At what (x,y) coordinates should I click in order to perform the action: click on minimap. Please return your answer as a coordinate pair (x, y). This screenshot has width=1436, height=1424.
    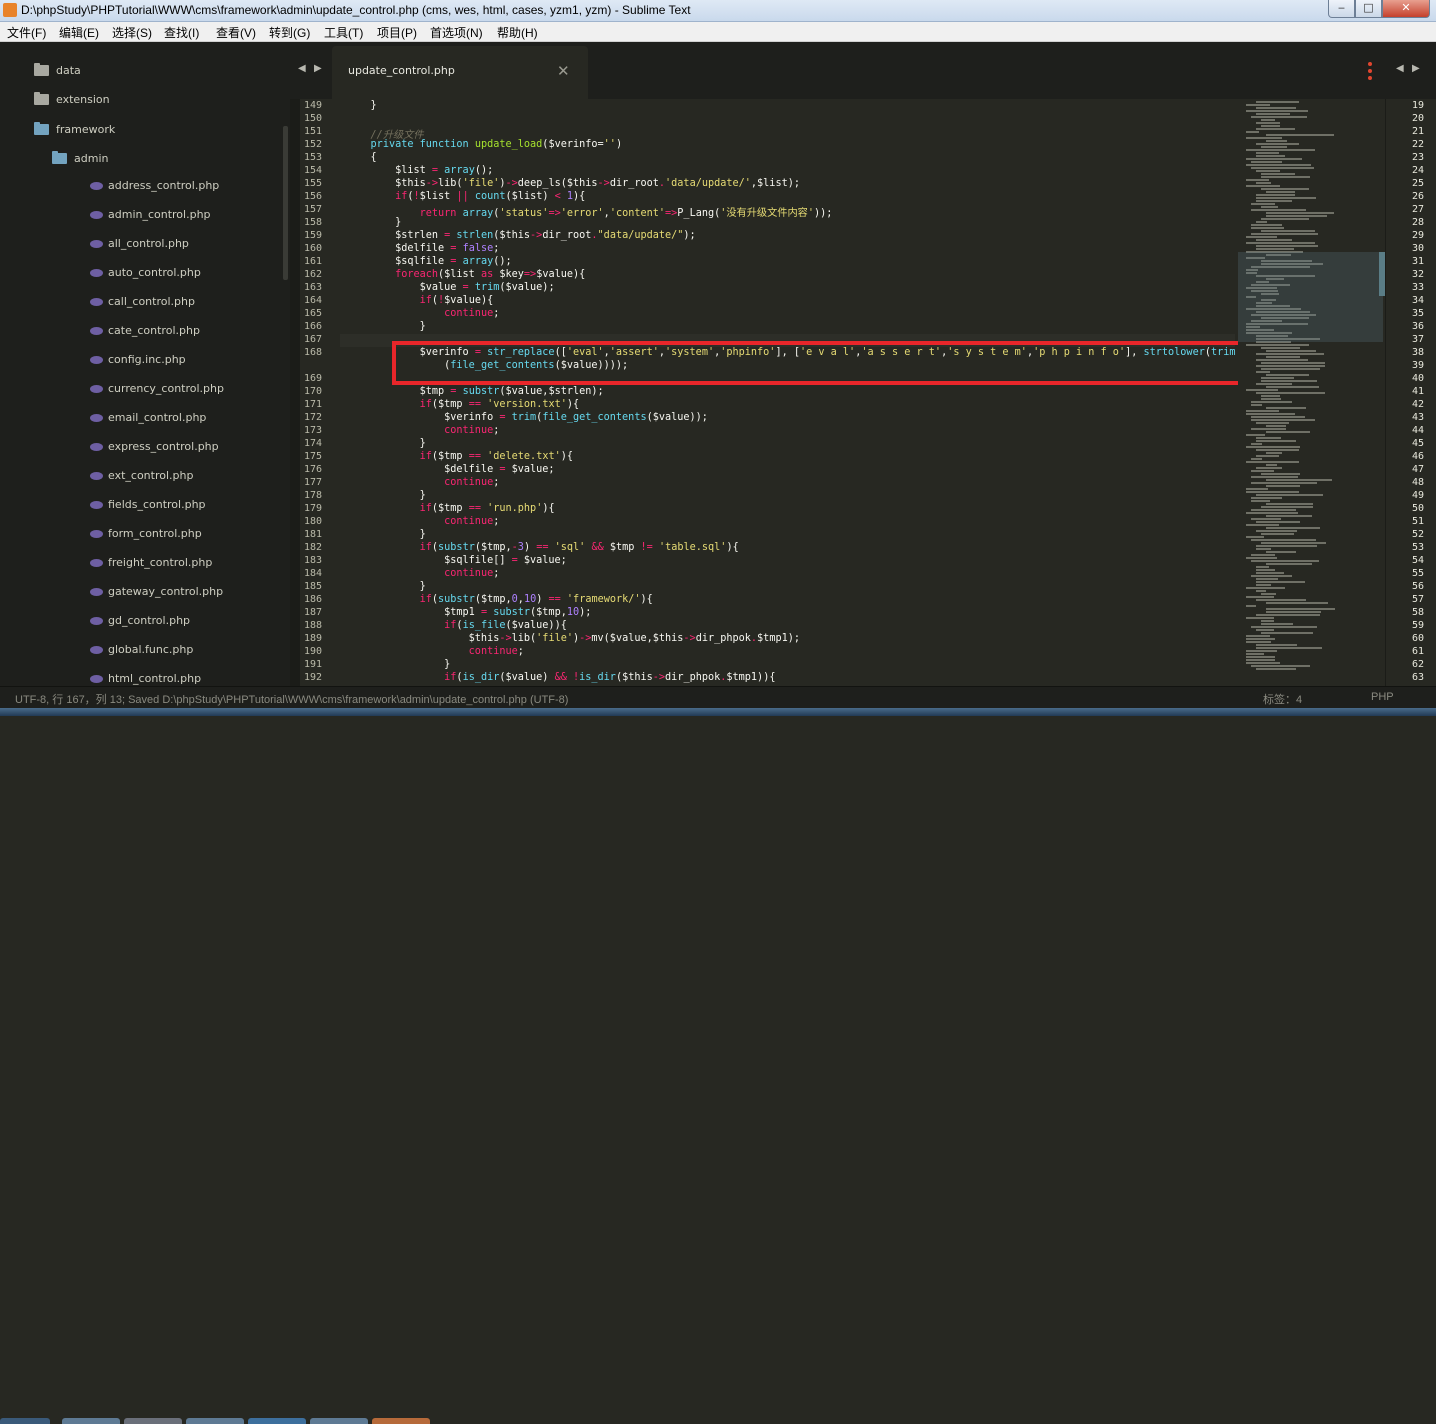
    Looking at the image, I should click on (1310, 392).